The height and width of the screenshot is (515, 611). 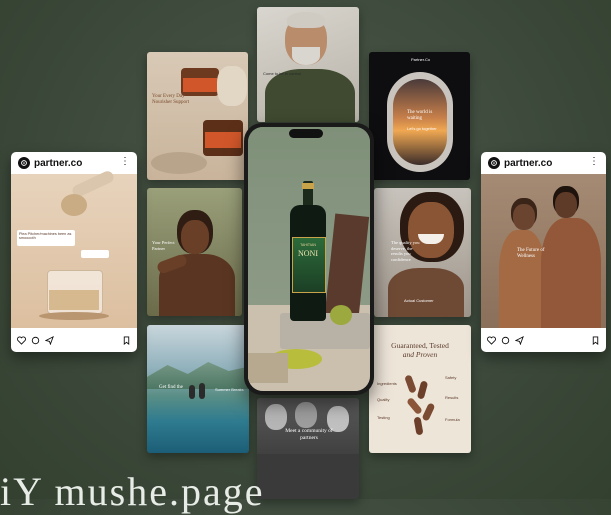 What do you see at coordinates (419, 300) in the screenshot?
I see `smiling-subcaption: Actual Customer` at bounding box center [419, 300].